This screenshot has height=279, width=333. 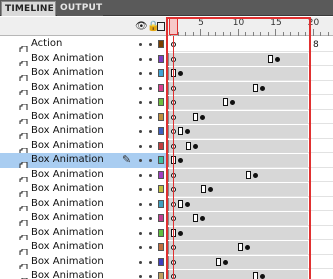 I want to click on layer-info: Box Animation ✎, so click(x=83, y=162).